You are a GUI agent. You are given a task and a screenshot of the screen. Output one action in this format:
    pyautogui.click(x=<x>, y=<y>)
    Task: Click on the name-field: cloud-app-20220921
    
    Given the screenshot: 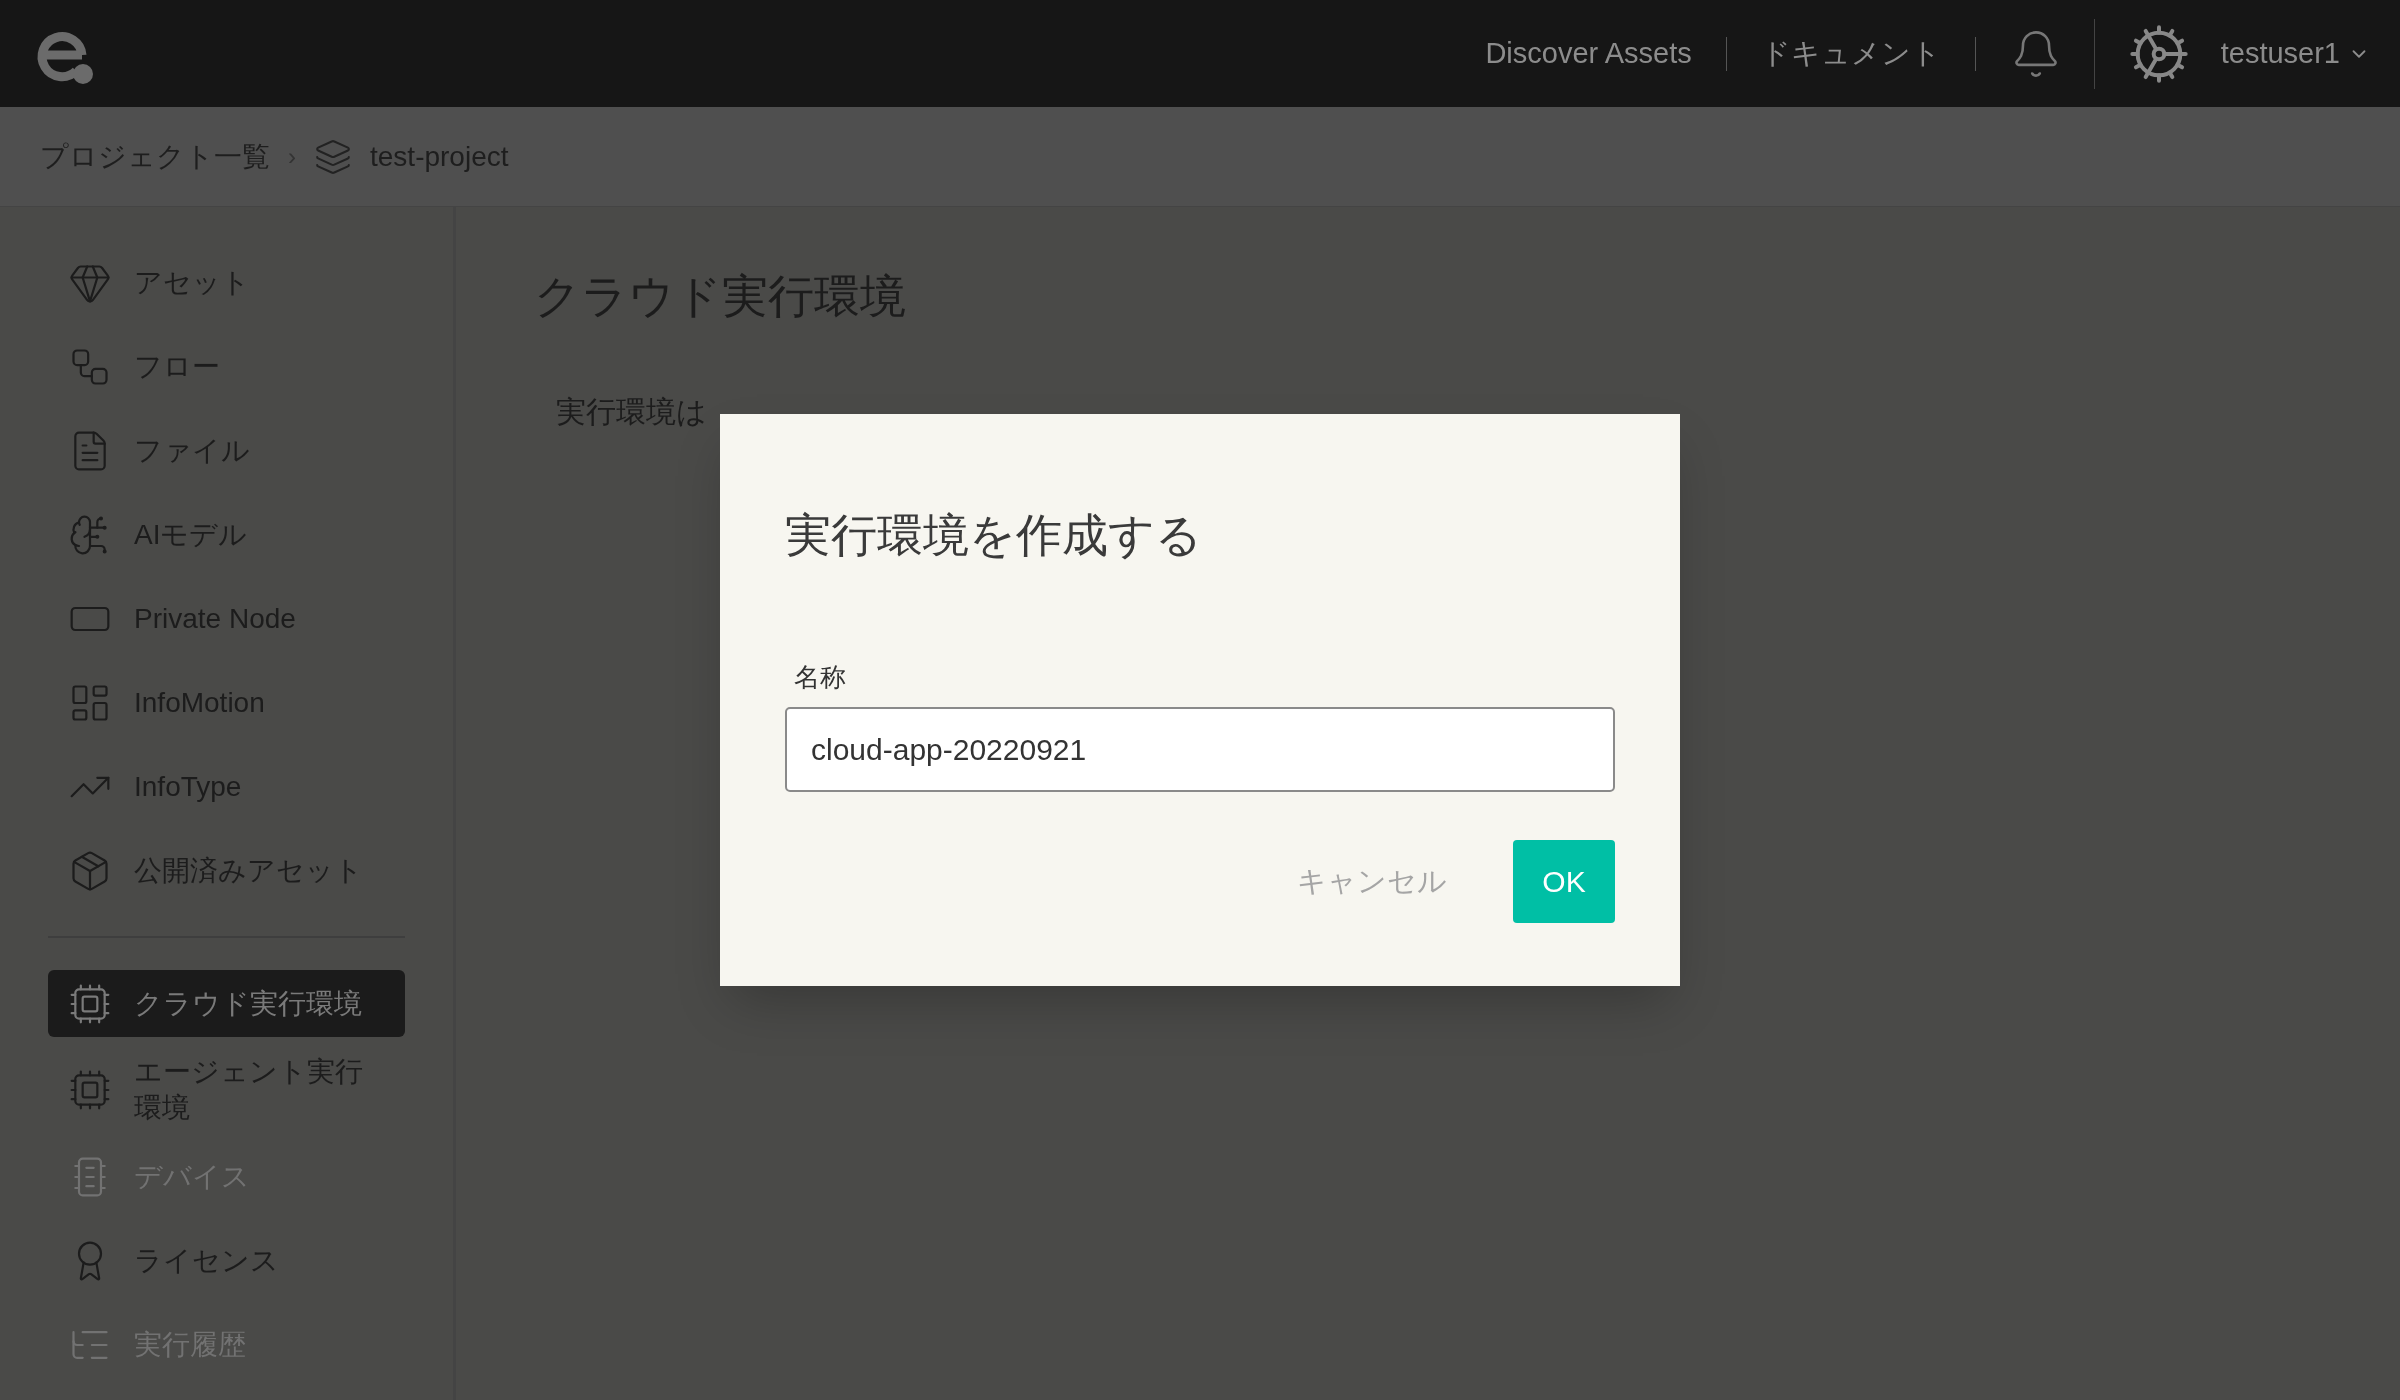 What is the action you would take?
    pyautogui.click(x=1200, y=749)
    